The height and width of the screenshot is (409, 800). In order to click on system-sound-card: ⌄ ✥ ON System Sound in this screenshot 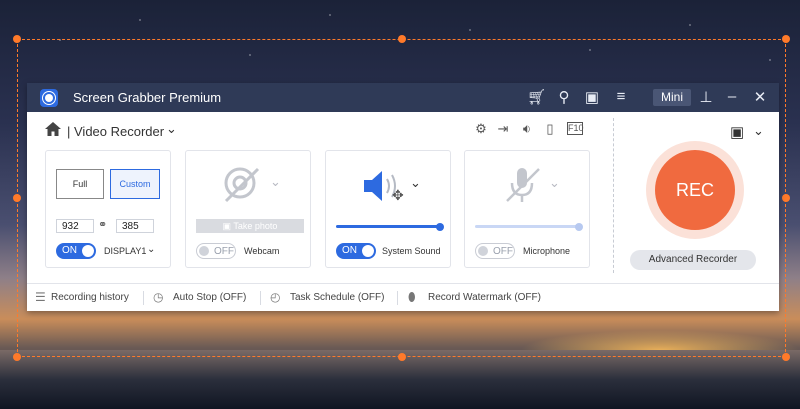, I will do `click(388, 209)`.